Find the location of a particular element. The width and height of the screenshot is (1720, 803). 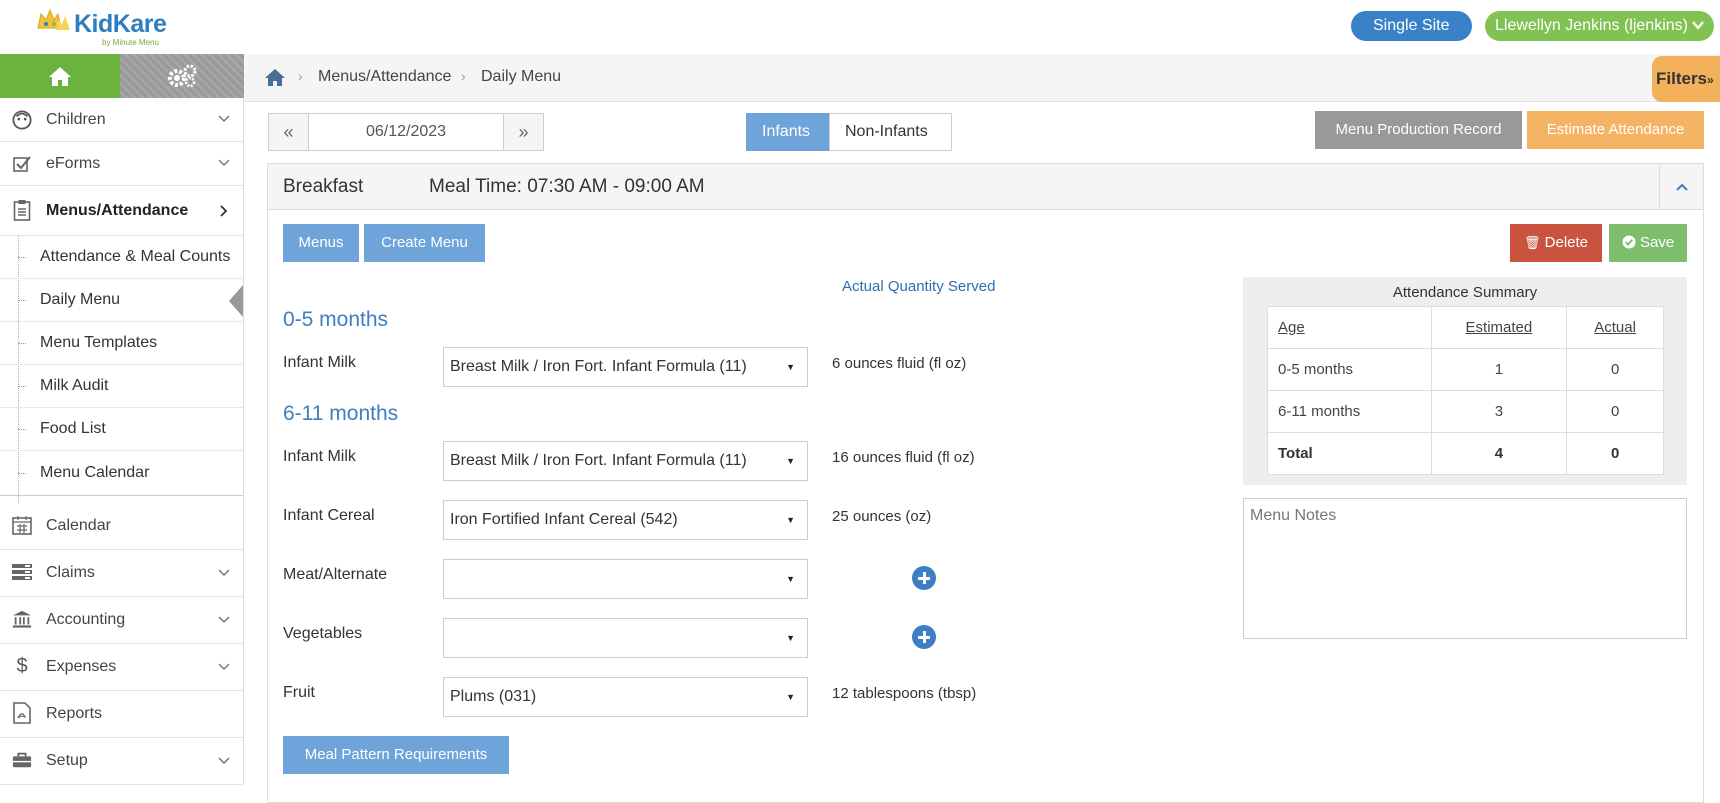

save-button: Save is located at coordinates (1648, 243).